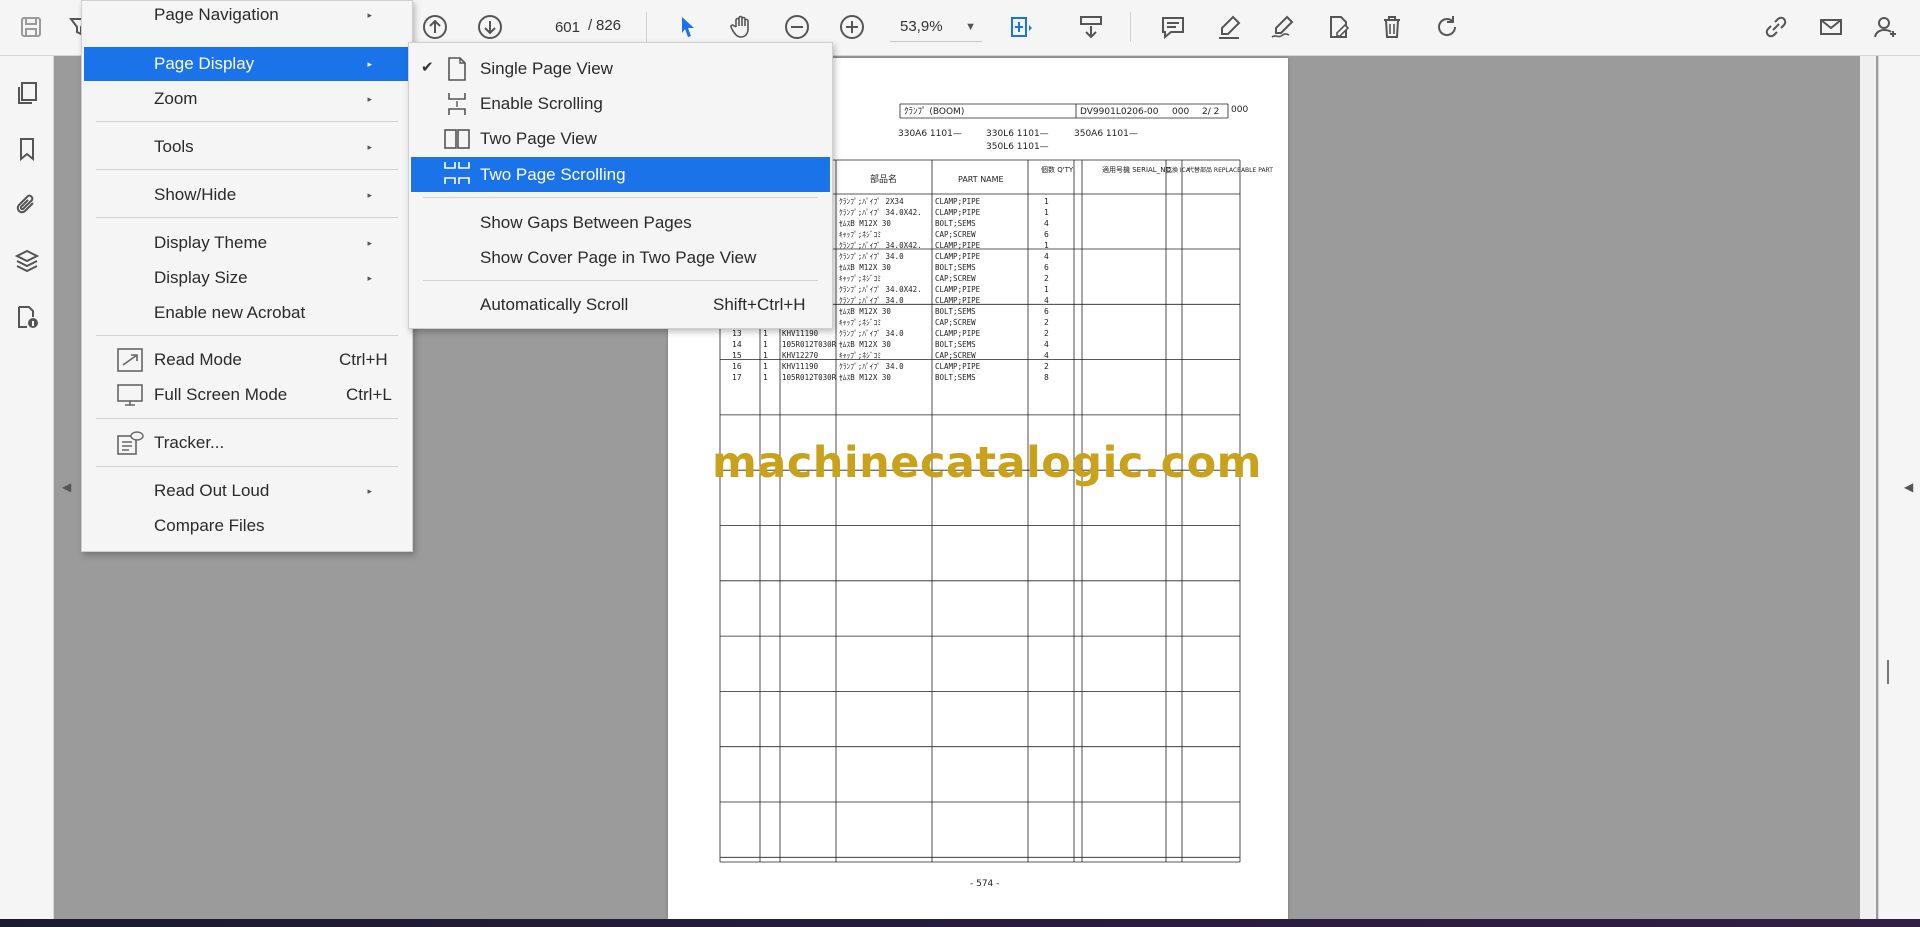 The width and height of the screenshot is (1920, 927). Describe the element at coordinates (546, 68) in the screenshot. I see `menu-item-label: Single Page View` at that location.